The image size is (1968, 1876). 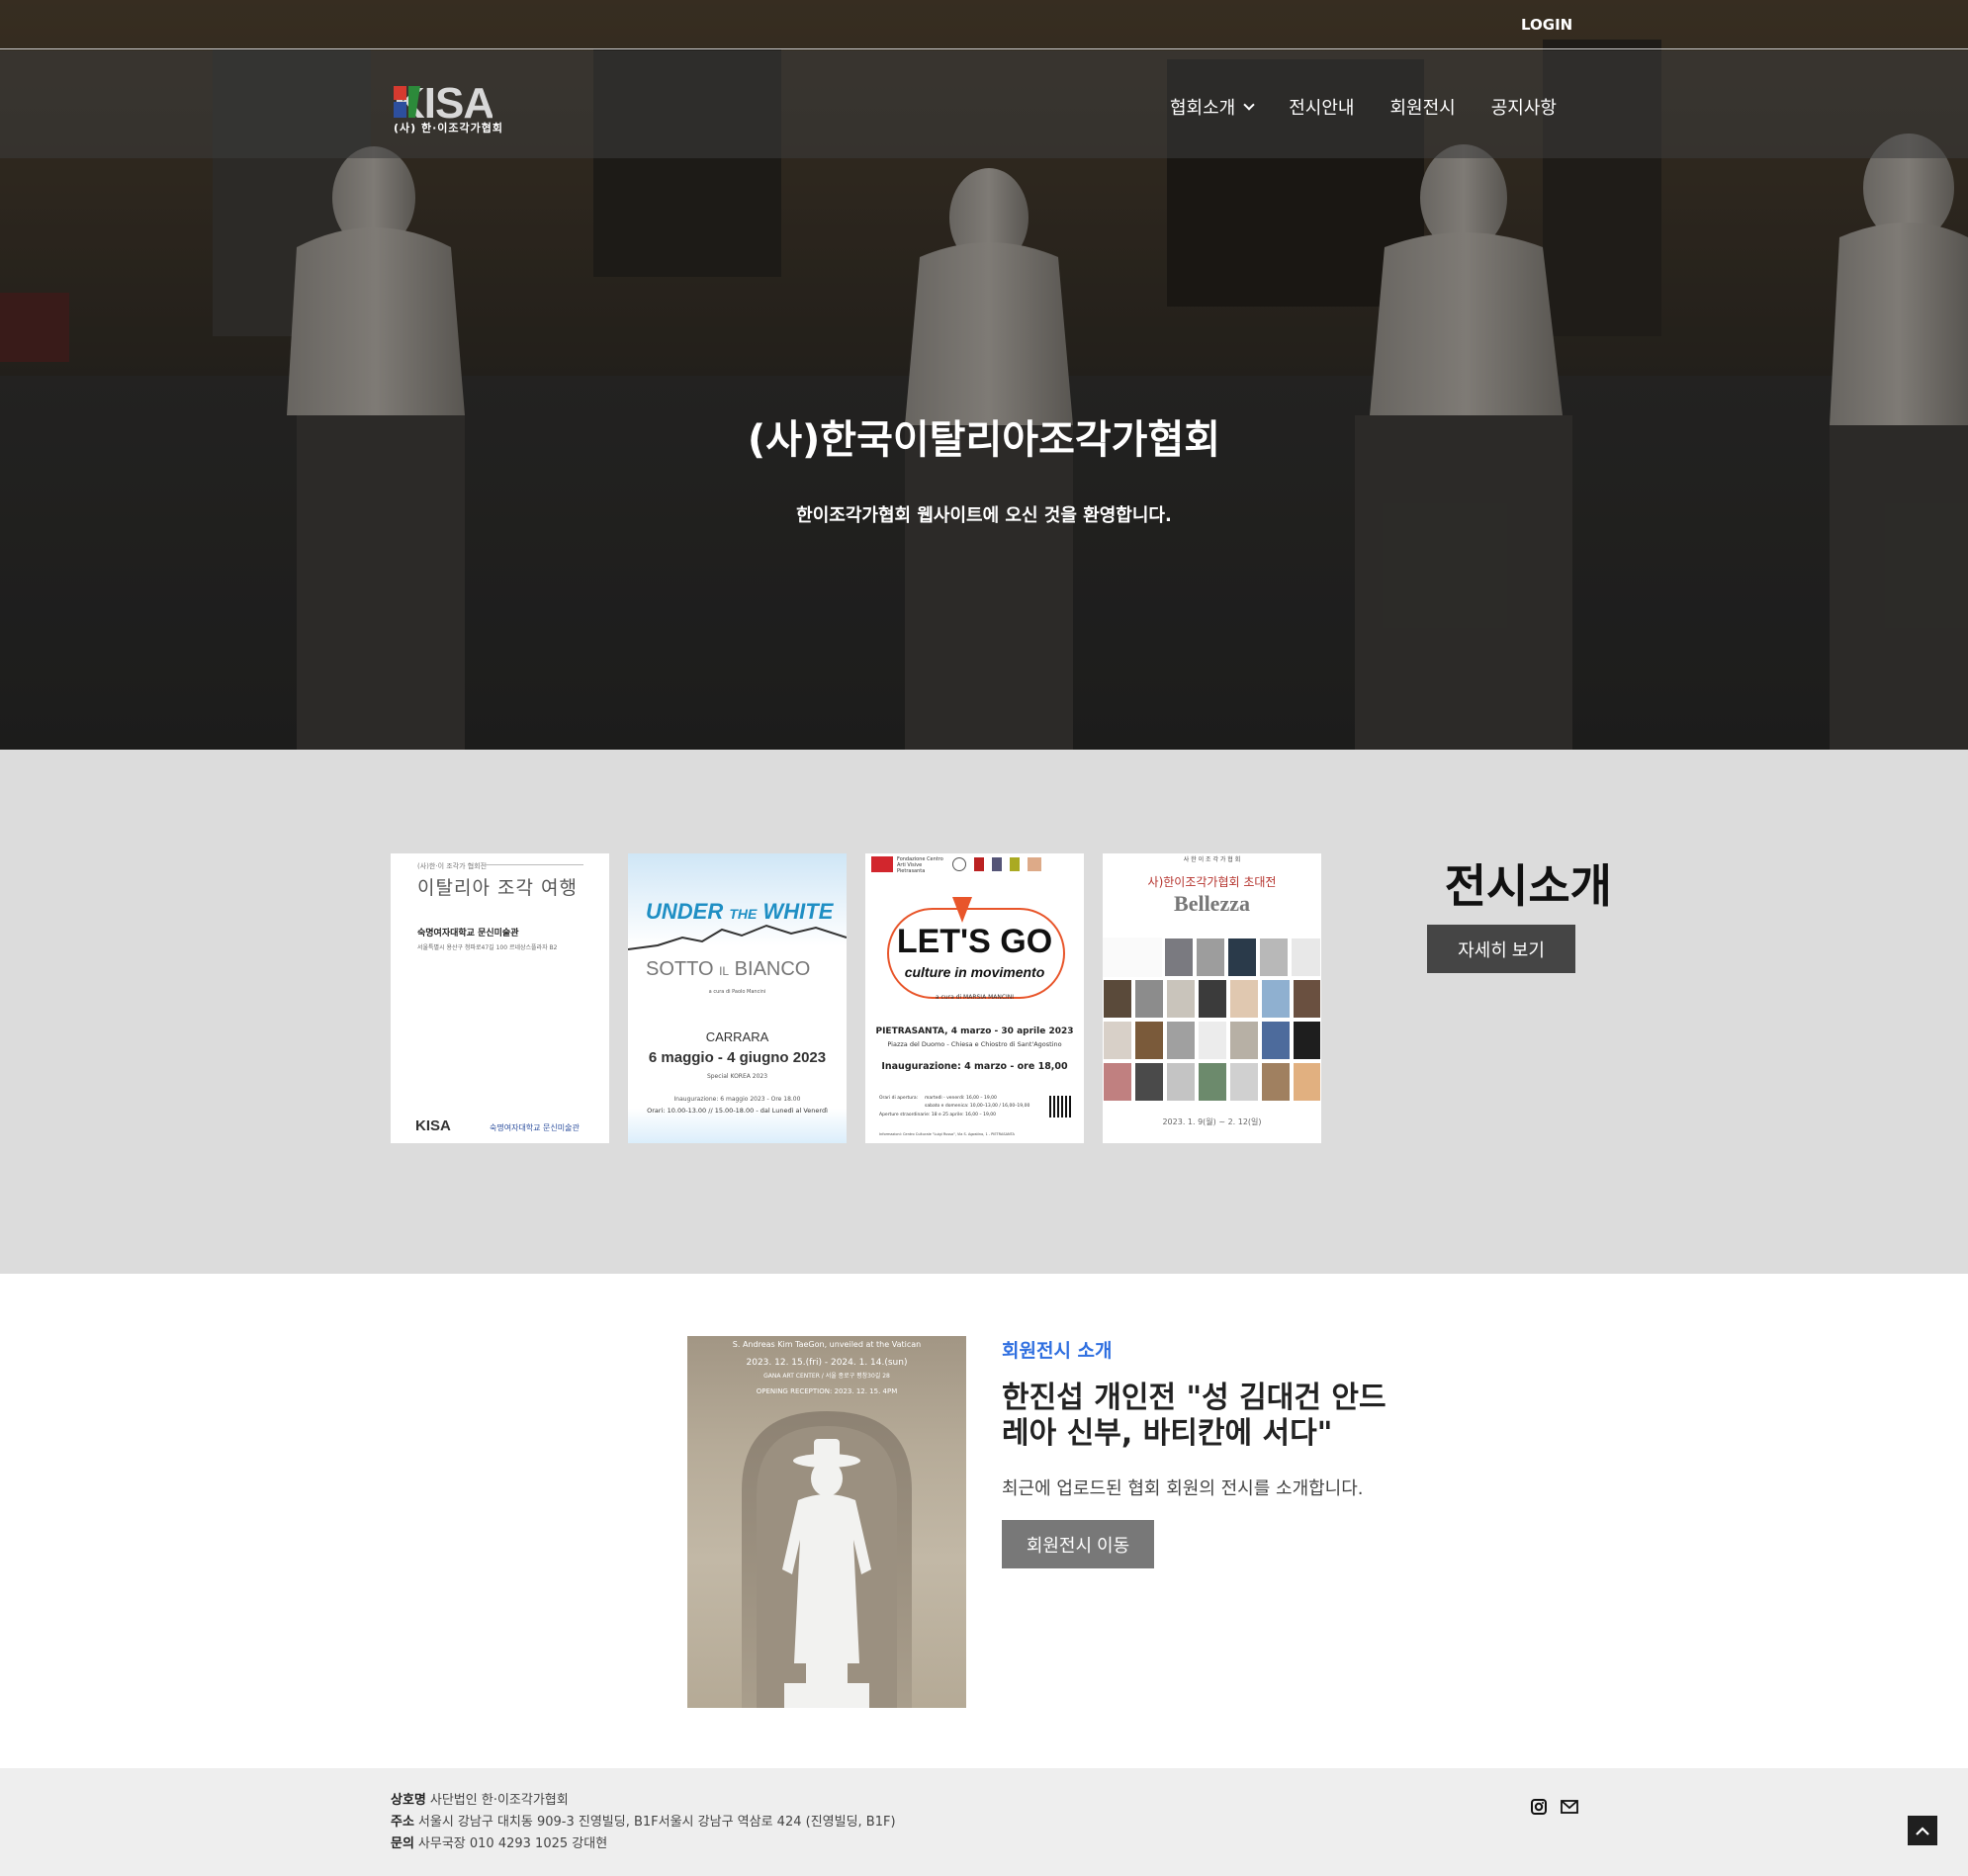 I want to click on poster-3-qr-code, so click(x=1060, y=1106).